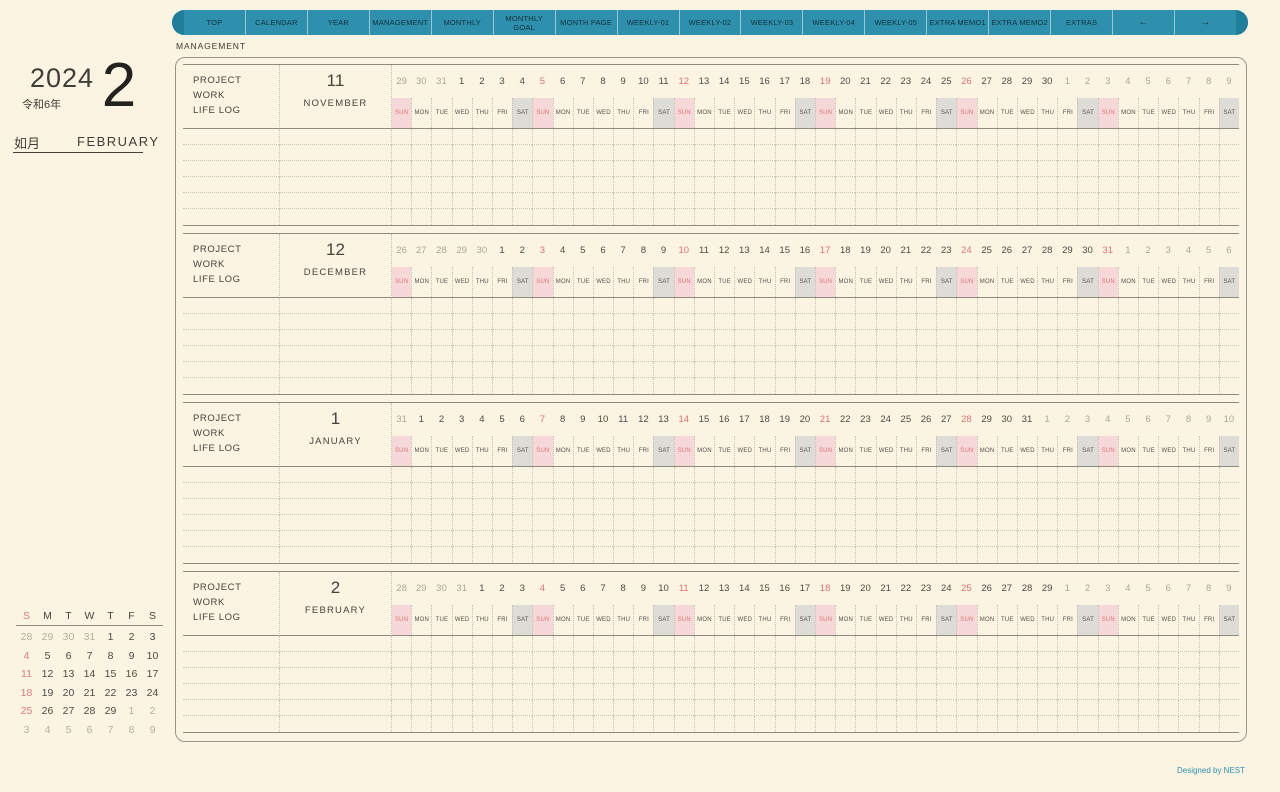 The width and height of the screenshot is (1280, 792). Describe the element at coordinates (1019, 22) in the screenshot. I see `nav-tab-extra-memo2: EXTRA MEMO2` at that location.